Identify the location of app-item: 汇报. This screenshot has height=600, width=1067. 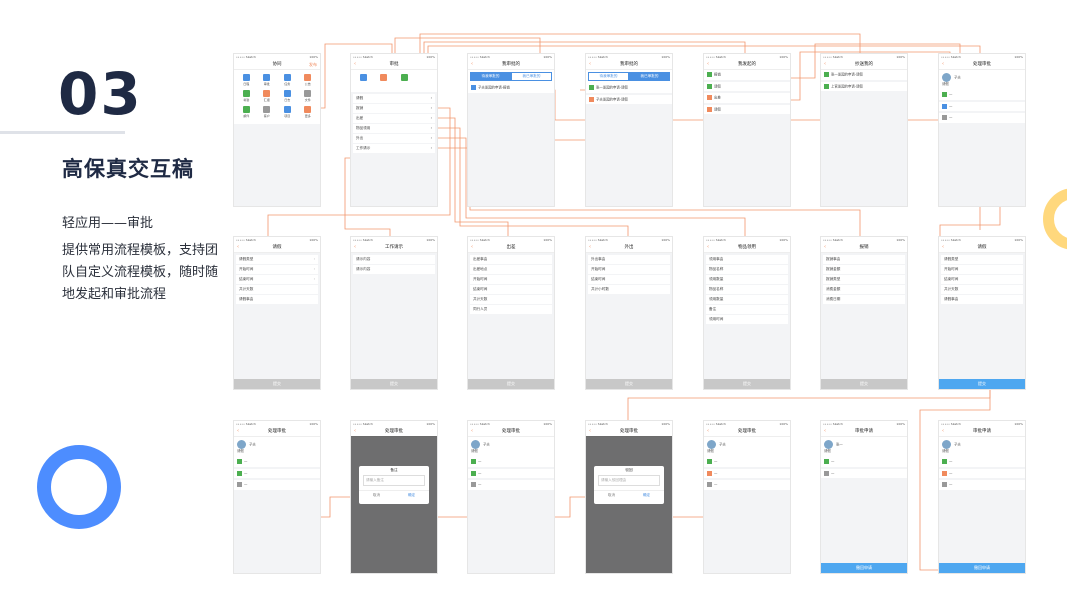
(267, 97).